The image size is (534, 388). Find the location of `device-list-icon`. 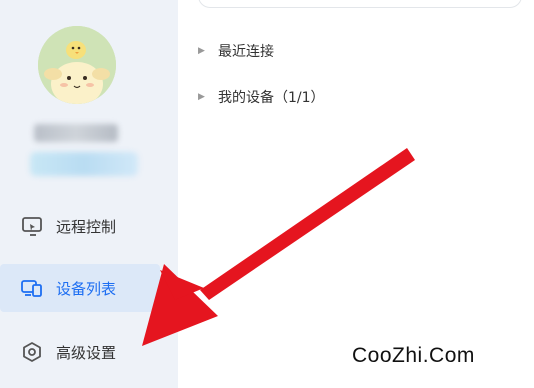

device-list-icon is located at coordinates (32, 288).